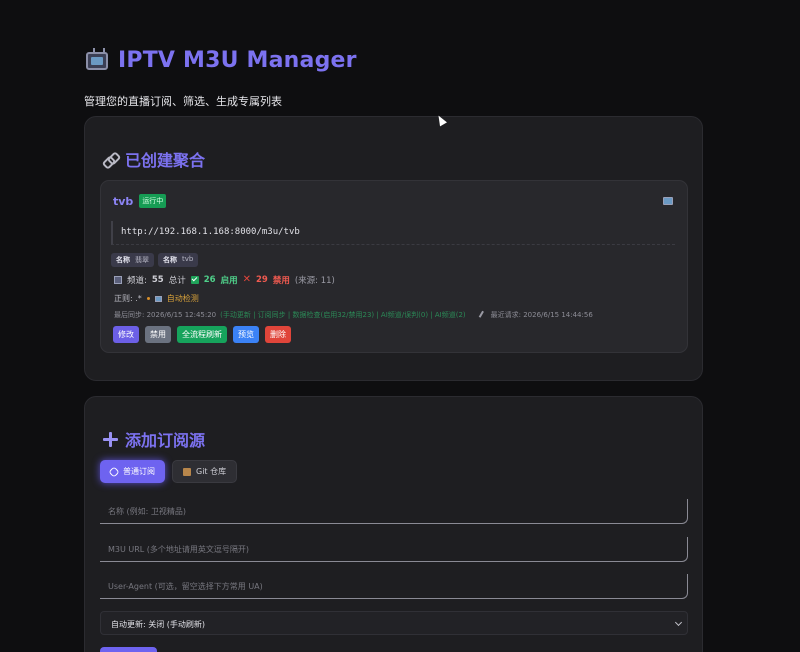 This screenshot has height=652, width=800. I want to click on chevron-down-icon, so click(678, 622).